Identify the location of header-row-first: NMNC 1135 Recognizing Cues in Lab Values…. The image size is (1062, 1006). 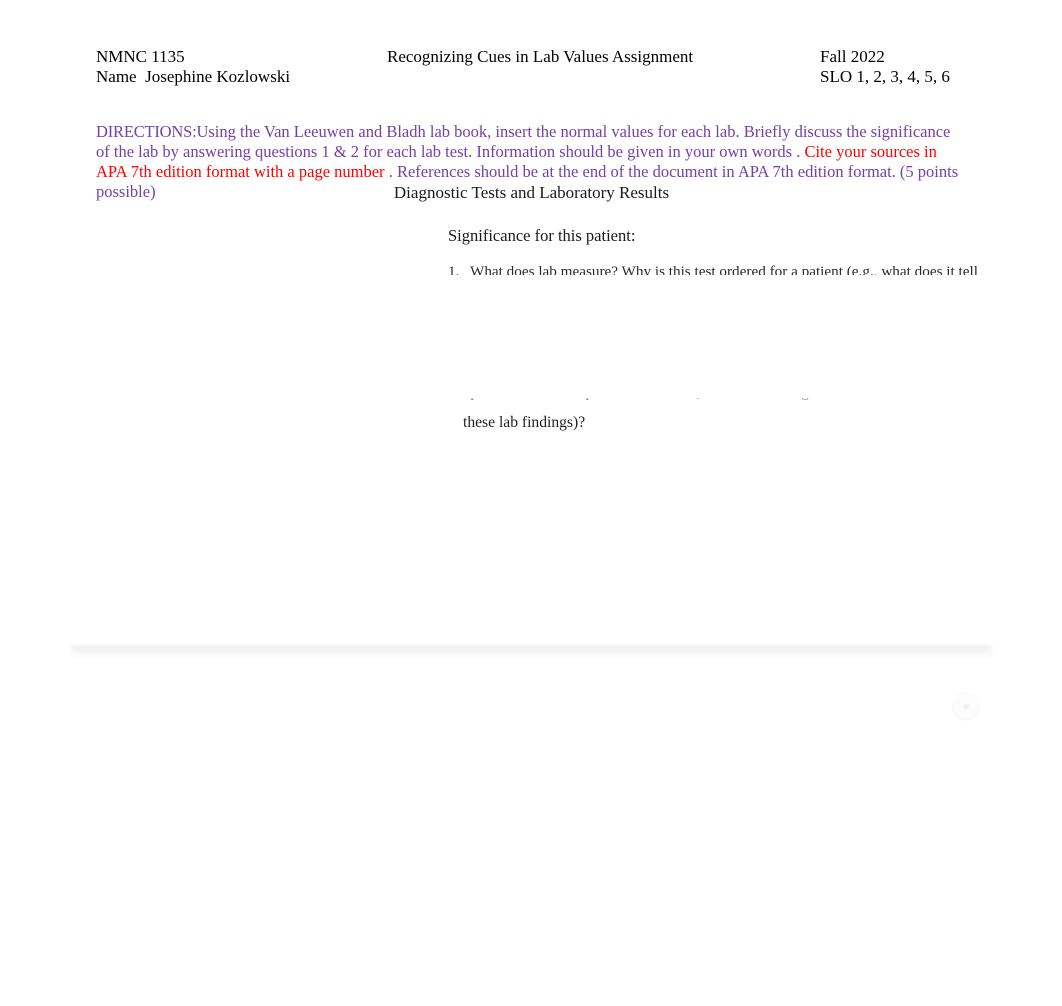
(531, 57).